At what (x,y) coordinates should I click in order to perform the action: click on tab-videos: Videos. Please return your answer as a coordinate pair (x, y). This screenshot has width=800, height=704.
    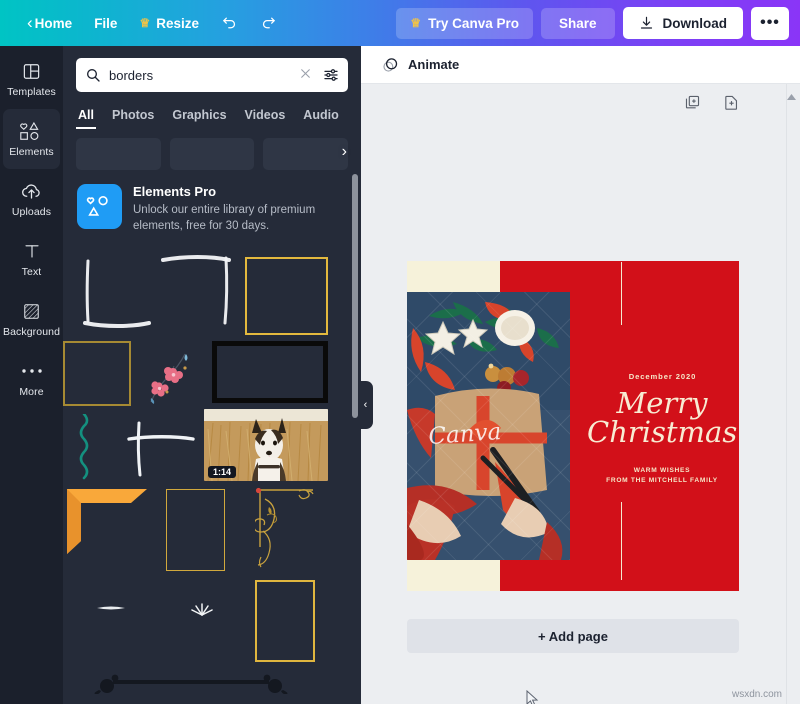
    Looking at the image, I should click on (265, 115).